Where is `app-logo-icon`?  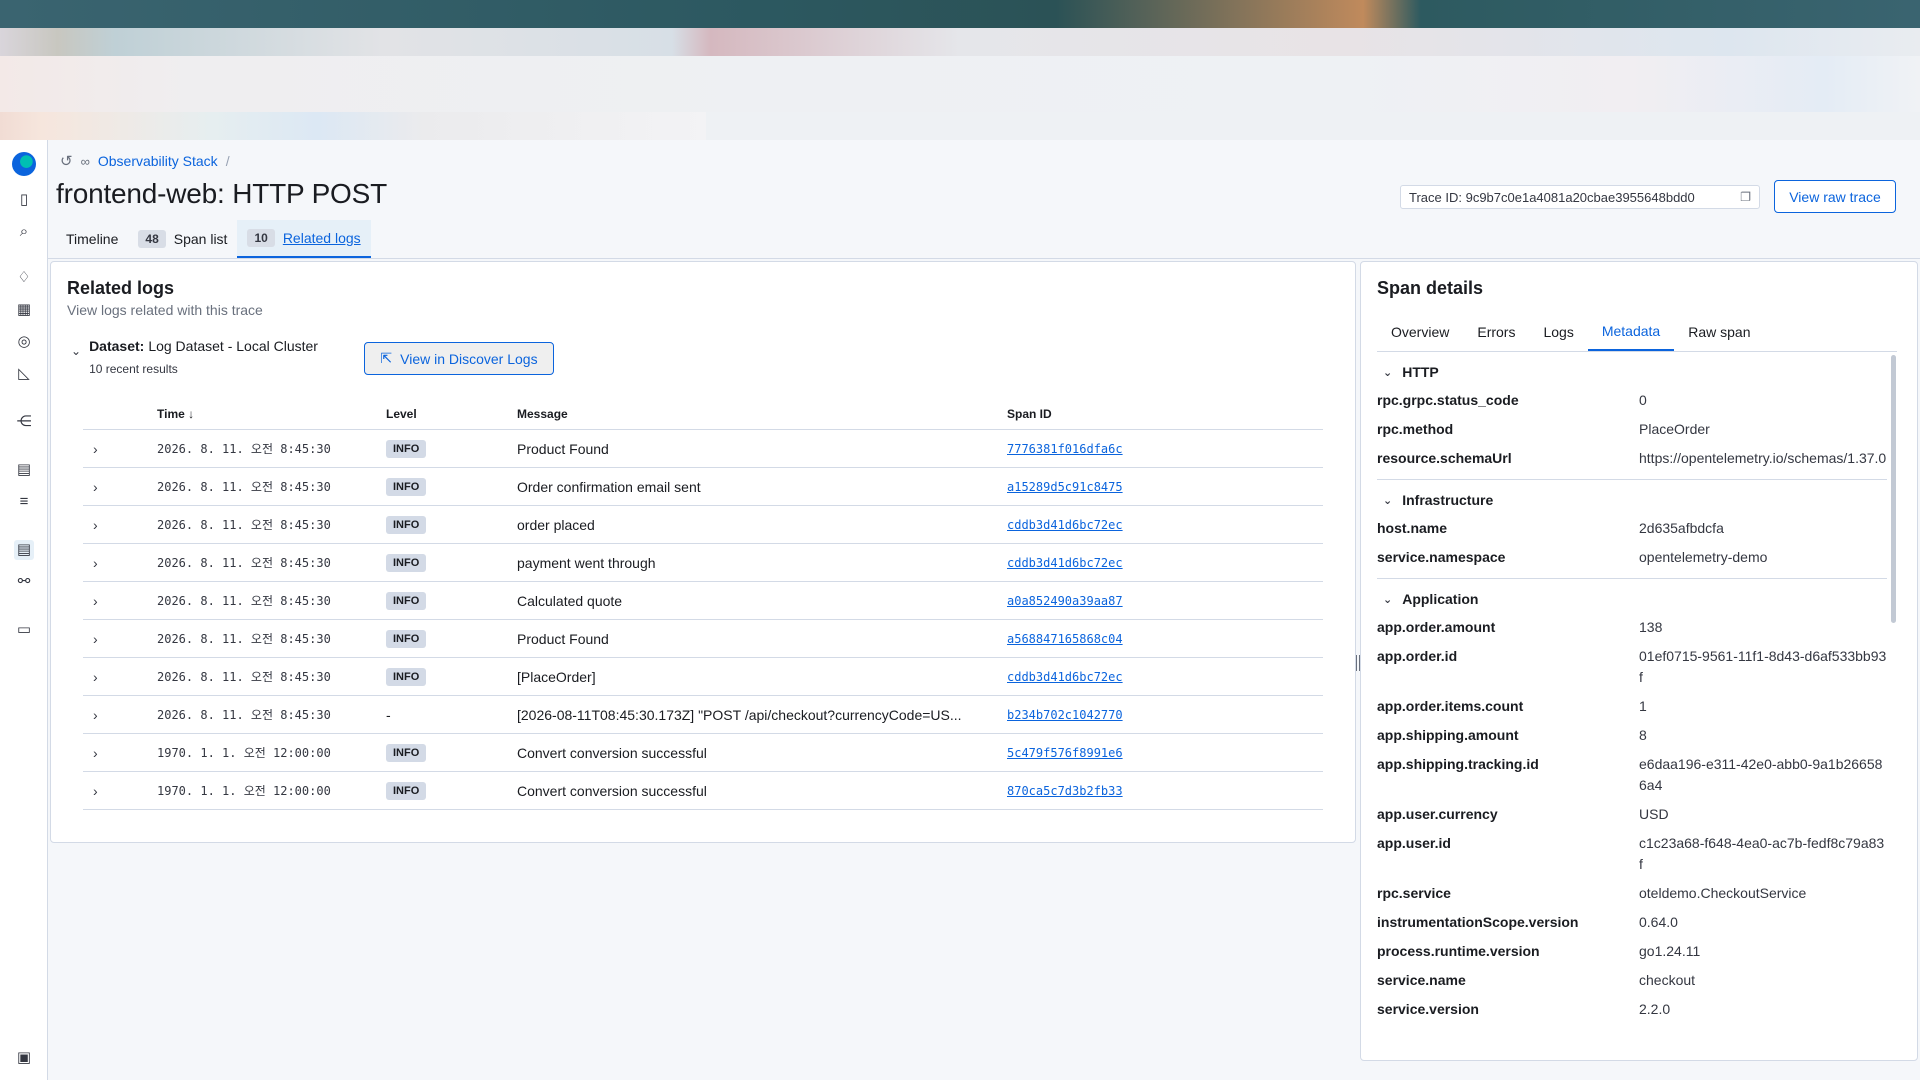 app-logo-icon is located at coordinates (24, 164).